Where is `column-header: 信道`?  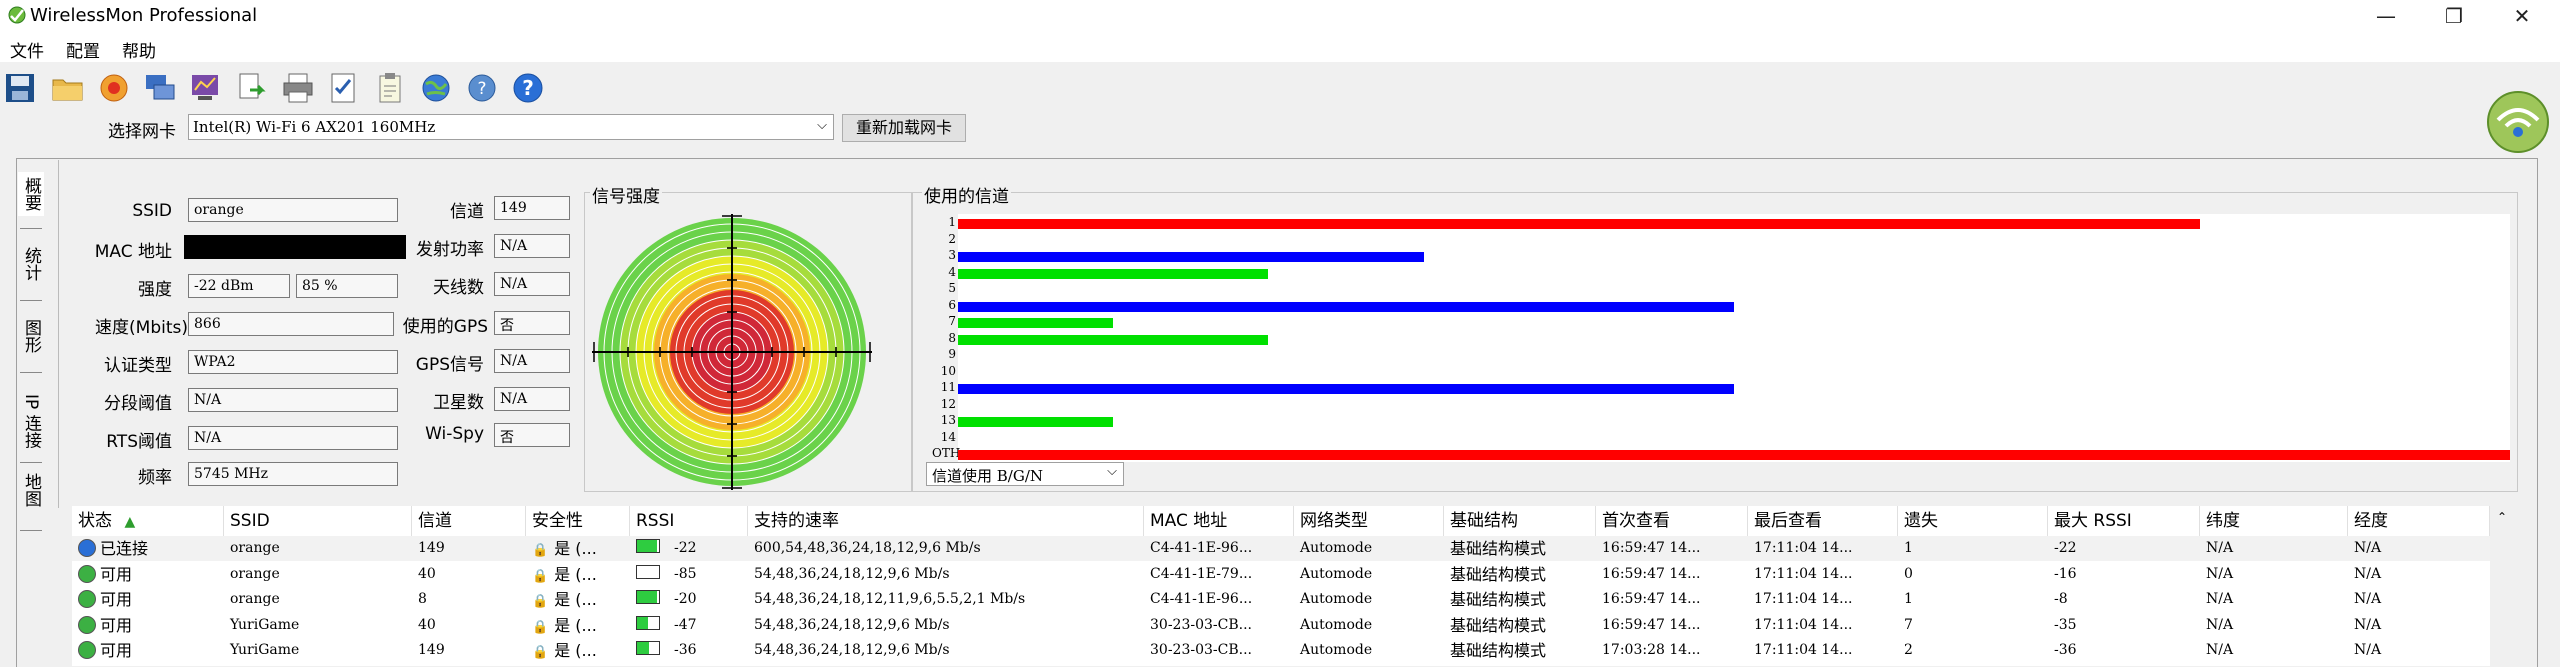
column-header: 信道 is located at coordinates (469, 521).